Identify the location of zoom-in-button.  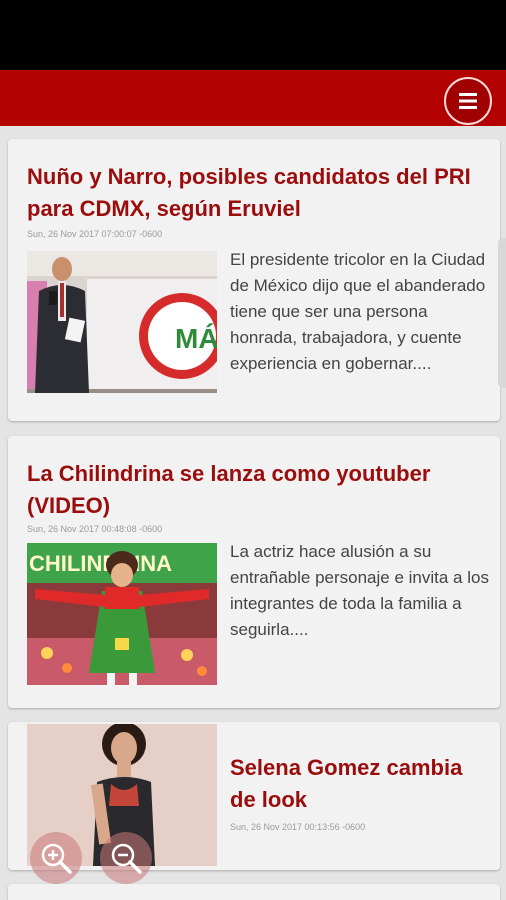
(56, 858).